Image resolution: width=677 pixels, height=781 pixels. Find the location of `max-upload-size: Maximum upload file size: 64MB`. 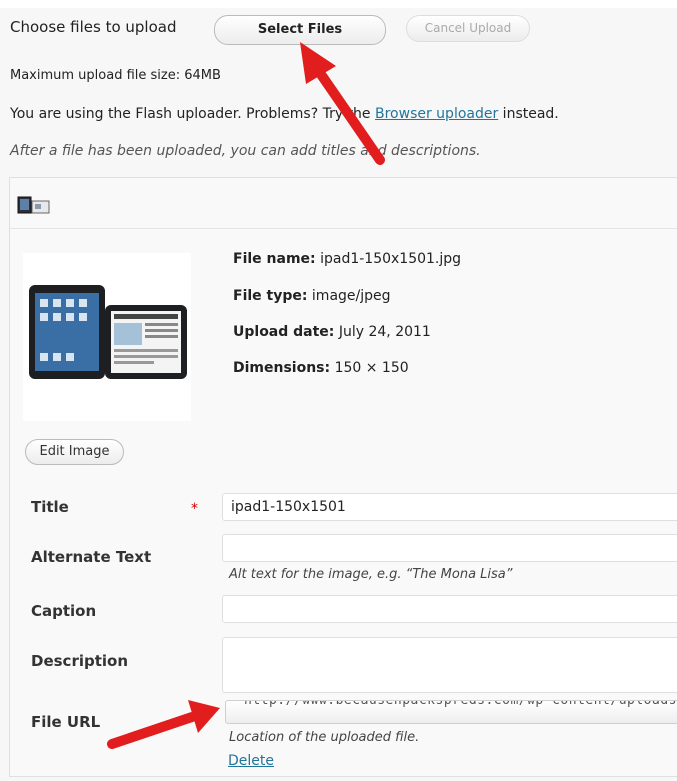

max-upload-size: Maximum upload file size: 64MB is located at coordinates (115, 75).